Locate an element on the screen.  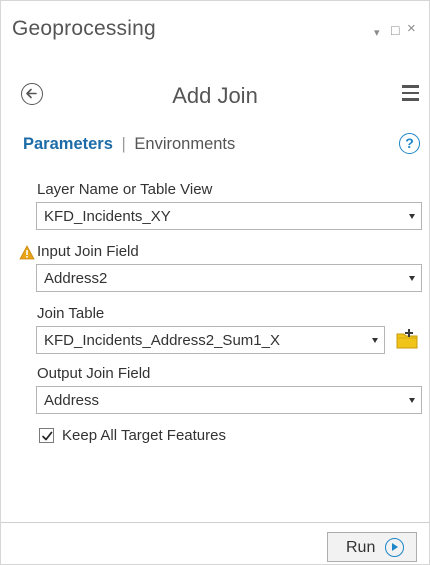
input-join-field-value: Address2 is located at coordinates (76, 278).